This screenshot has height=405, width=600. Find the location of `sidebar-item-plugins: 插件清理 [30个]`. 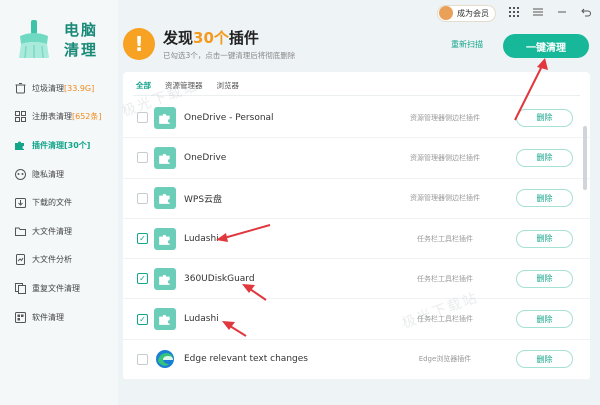

sidebar-item-plugins: 插件清理 [30个] is located at coordinates (59, 145).